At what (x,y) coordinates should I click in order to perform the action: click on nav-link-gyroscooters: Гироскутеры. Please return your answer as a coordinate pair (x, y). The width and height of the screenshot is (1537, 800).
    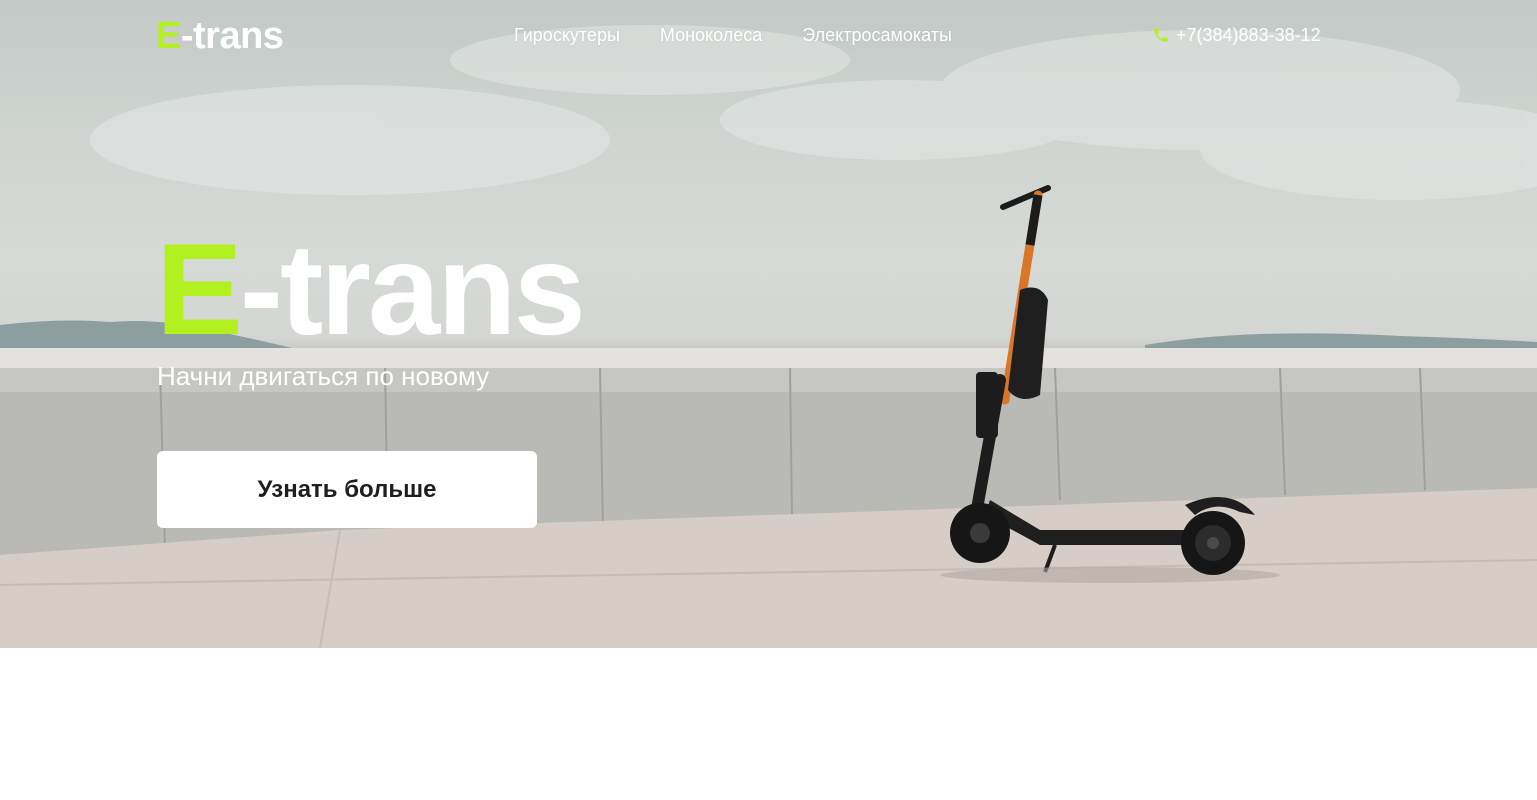
    Looking at the image, I should click on (567, 35).